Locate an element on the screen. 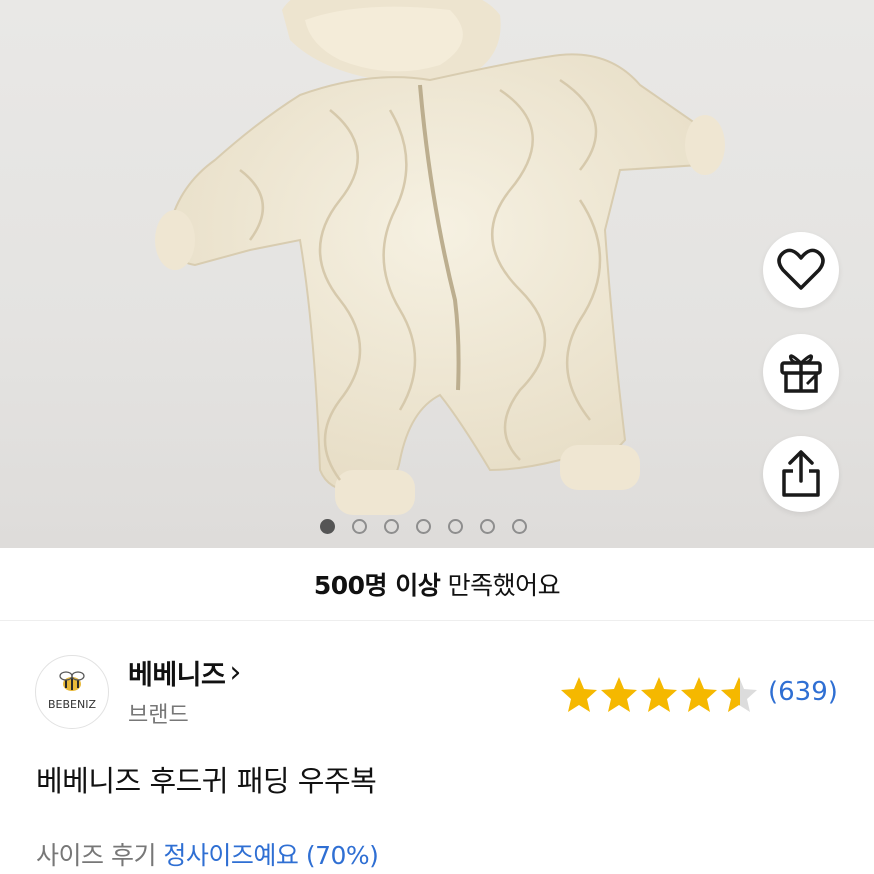  brand-link: 베베니즈 › is located at coordinates (184, 672).